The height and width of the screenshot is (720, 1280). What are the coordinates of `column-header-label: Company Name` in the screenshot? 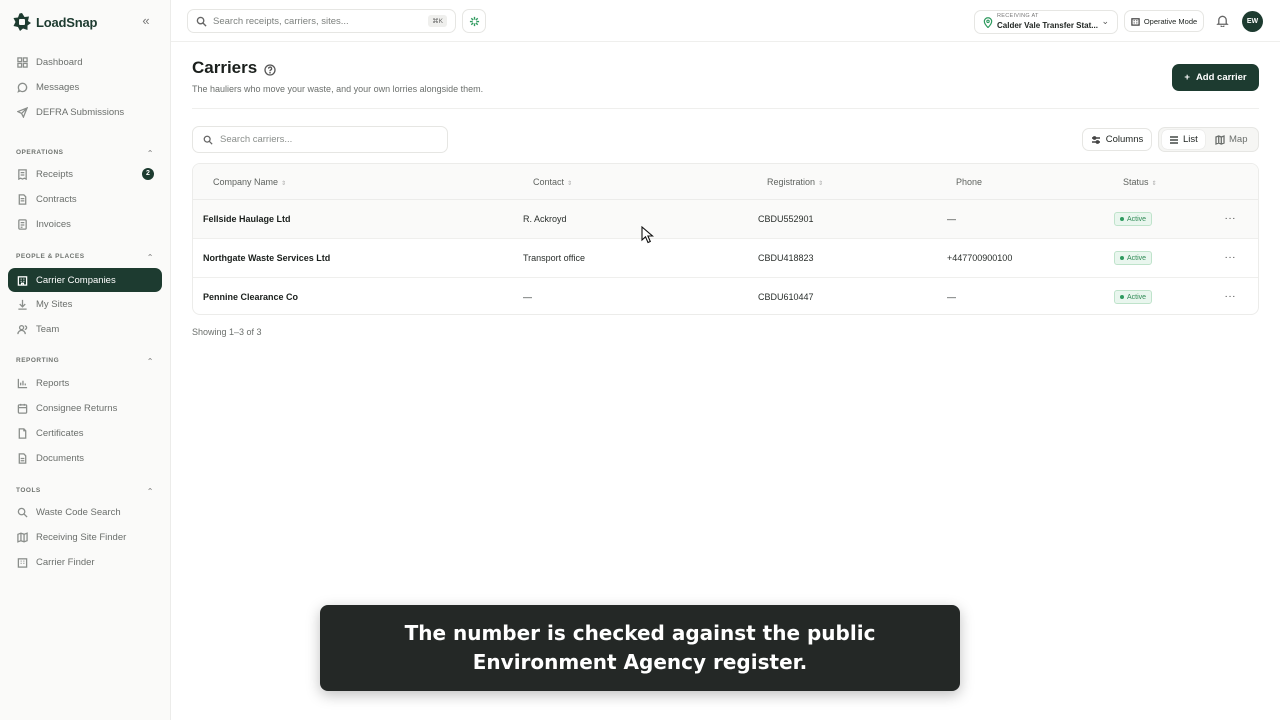 It's located at (246, 182).